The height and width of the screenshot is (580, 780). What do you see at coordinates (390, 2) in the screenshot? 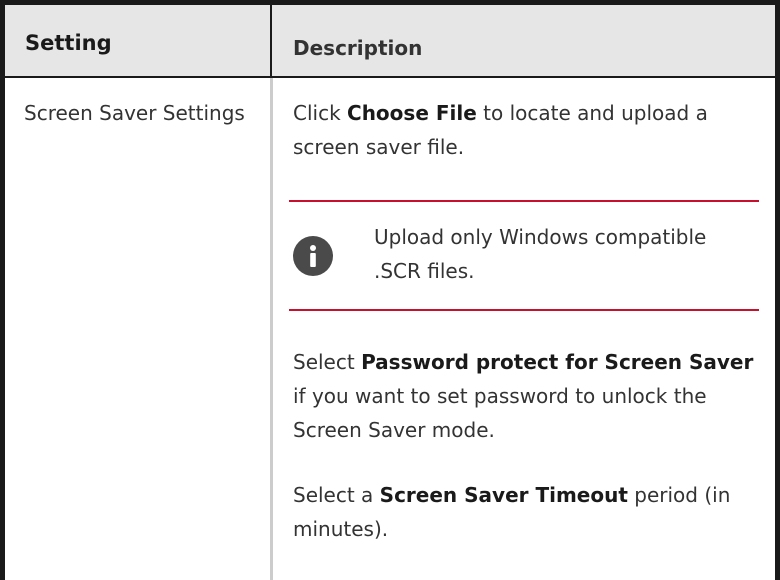
I see `table-top-border` at bounding box center [390, 2].